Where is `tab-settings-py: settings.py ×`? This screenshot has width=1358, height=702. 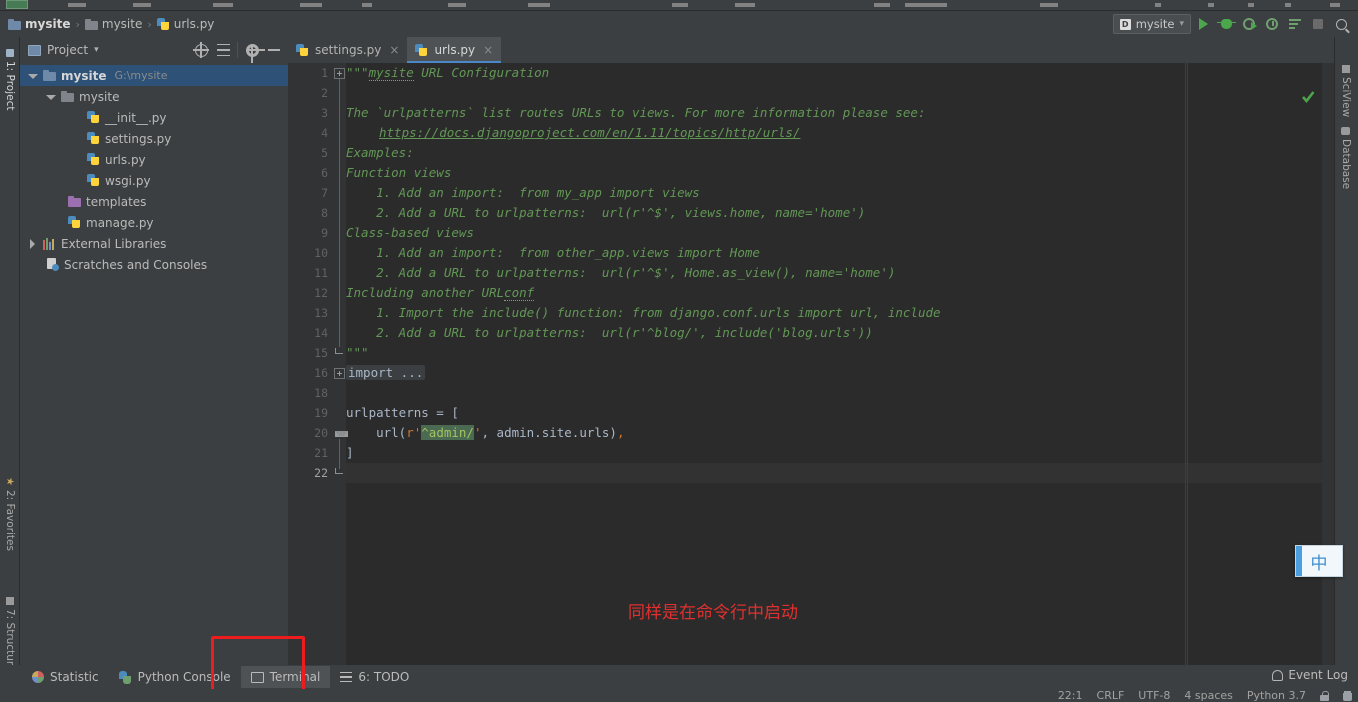
tab-settings-py: settings.py × is located at coordinates (347, 50).